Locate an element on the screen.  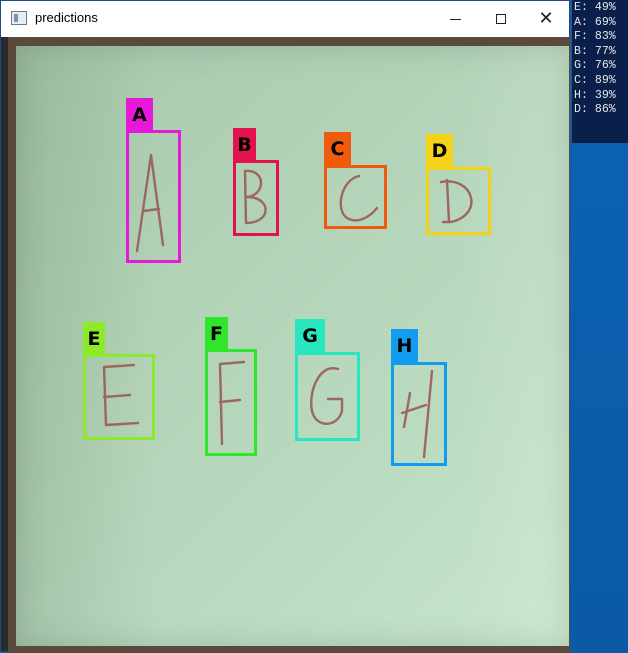
handwritten-d is located at coordinates (456, 201).